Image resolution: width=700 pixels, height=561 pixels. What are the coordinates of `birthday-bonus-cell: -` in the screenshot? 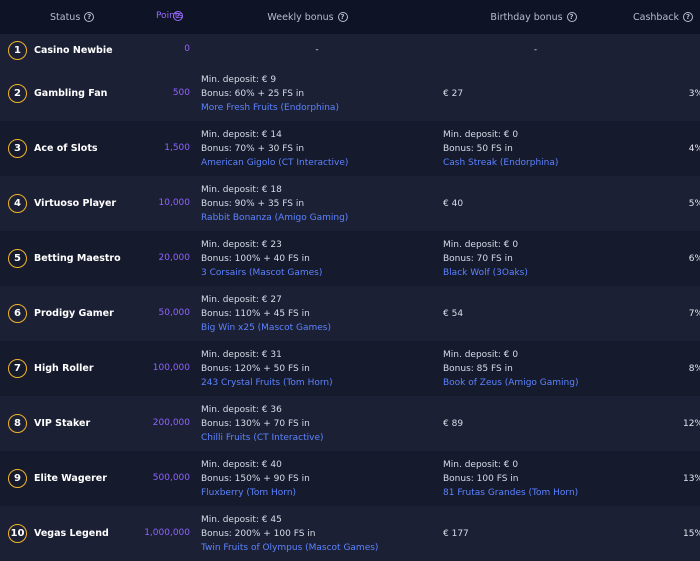 It's located at (530, 50).